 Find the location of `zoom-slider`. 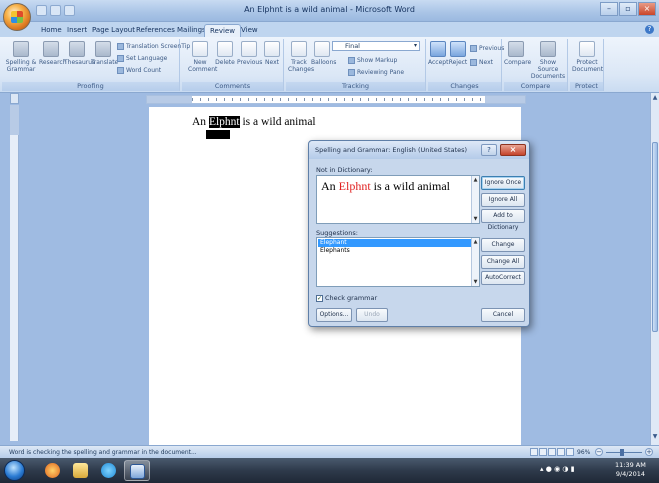

zoom-slider is located at coordinates (624, 452).